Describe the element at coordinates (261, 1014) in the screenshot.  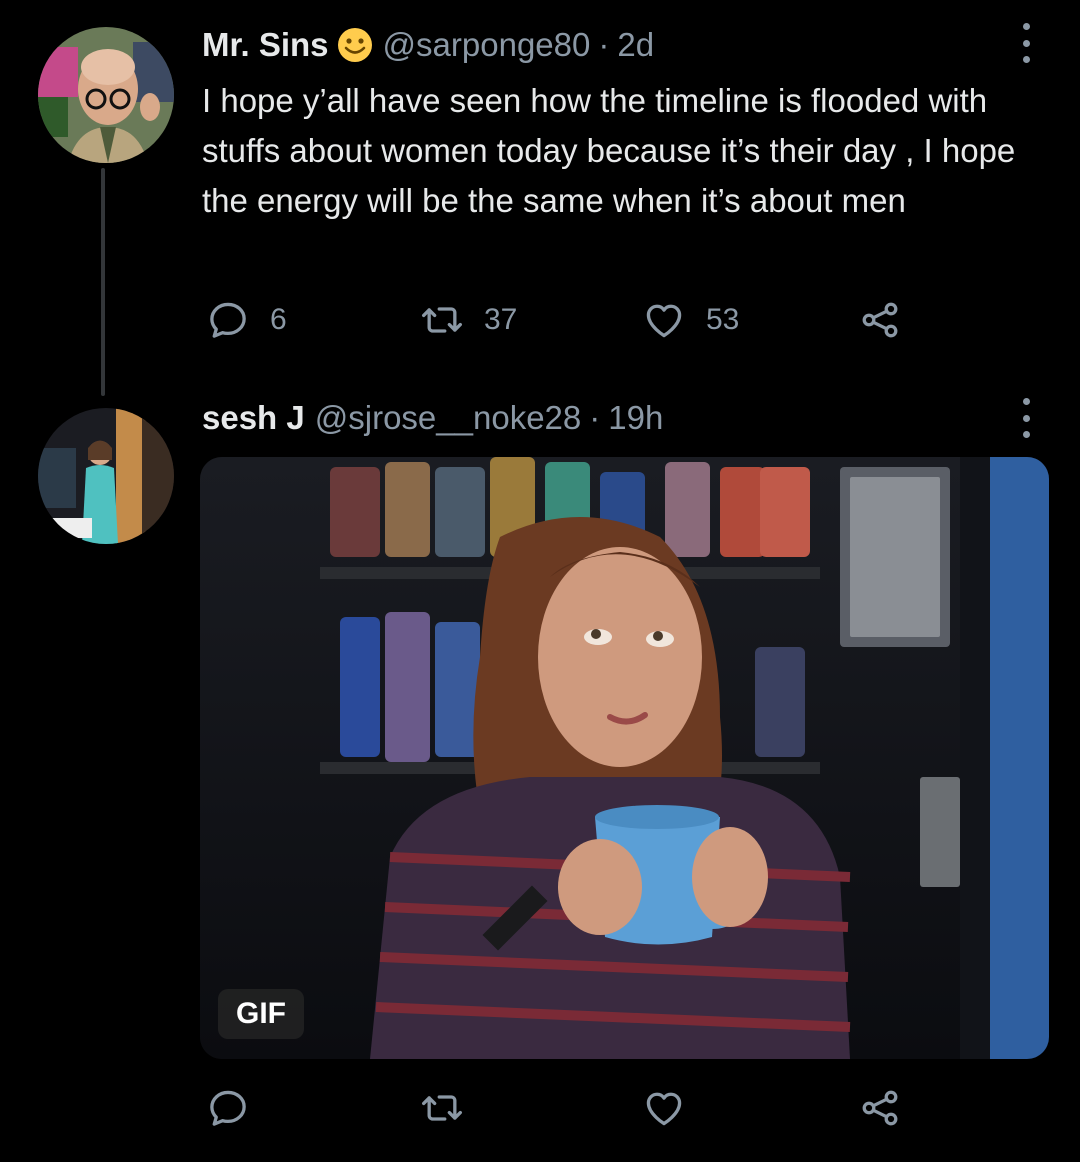
I see `gif-badge: GIF` at that location.